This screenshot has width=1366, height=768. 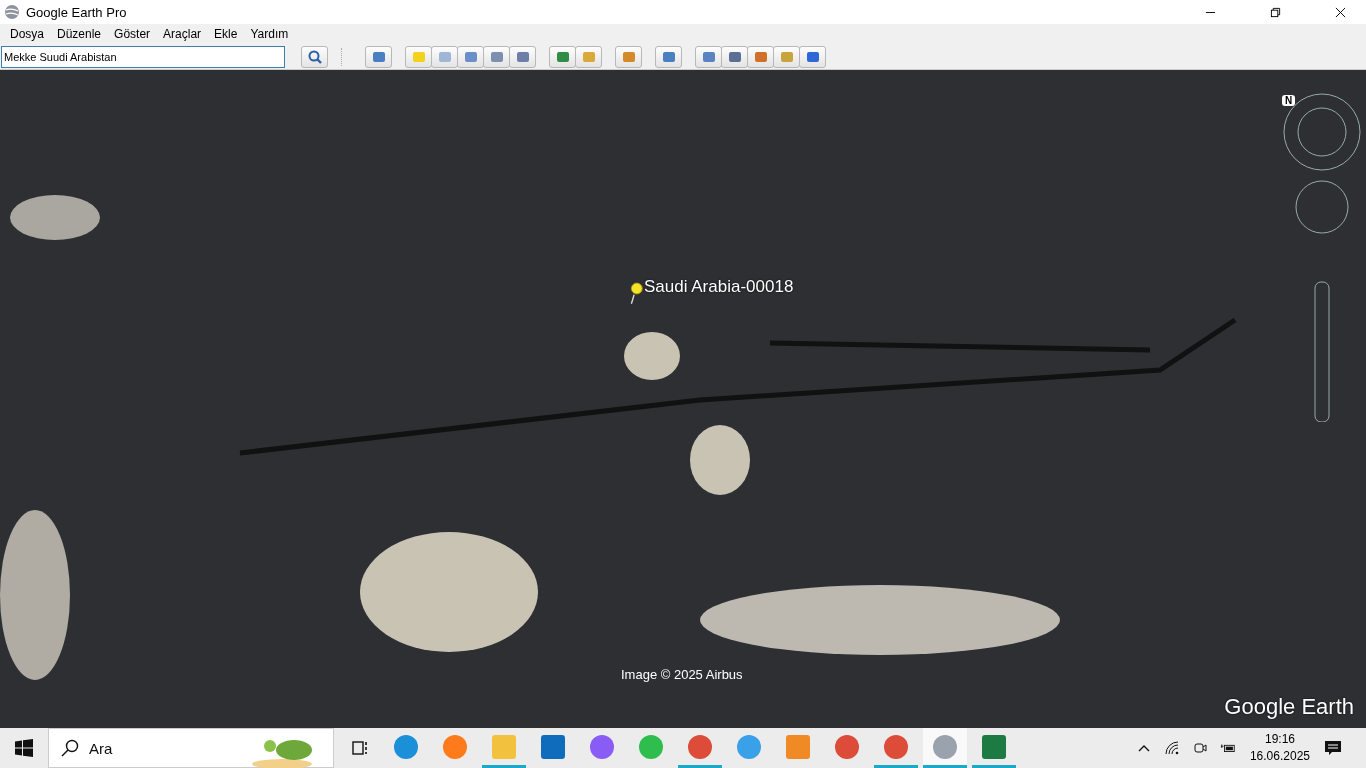 What do you see at coordinates (719, 287) in the screenshot?
I see `placemark-label: Saudi Arabia-00018` at bounding box center [719, 287].